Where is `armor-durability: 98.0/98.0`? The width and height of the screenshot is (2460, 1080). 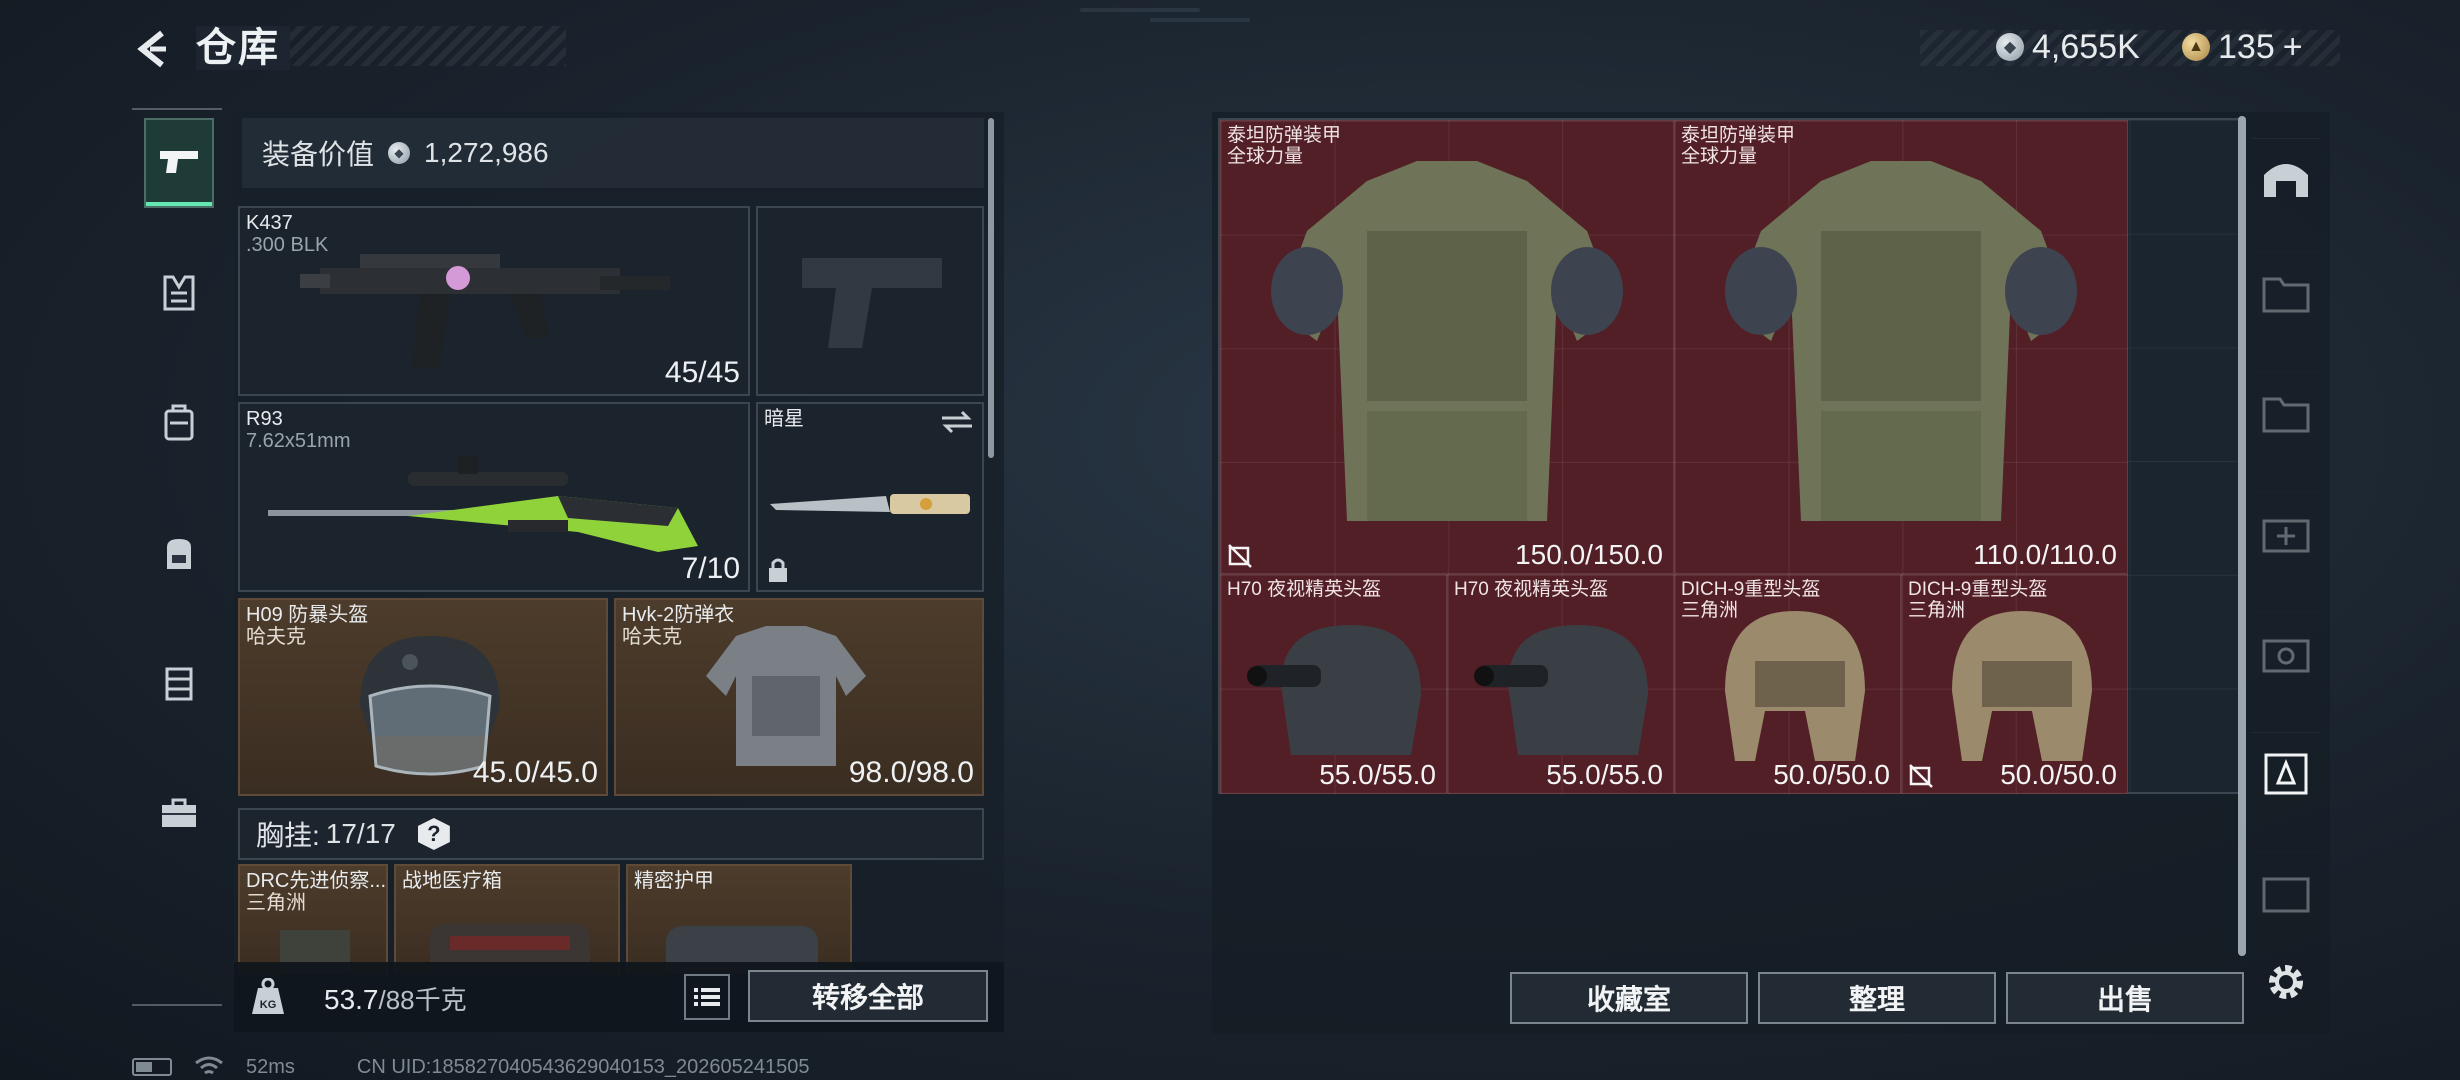 armor-durability: 98.0/98.0 is located at coordinates (911, 772).